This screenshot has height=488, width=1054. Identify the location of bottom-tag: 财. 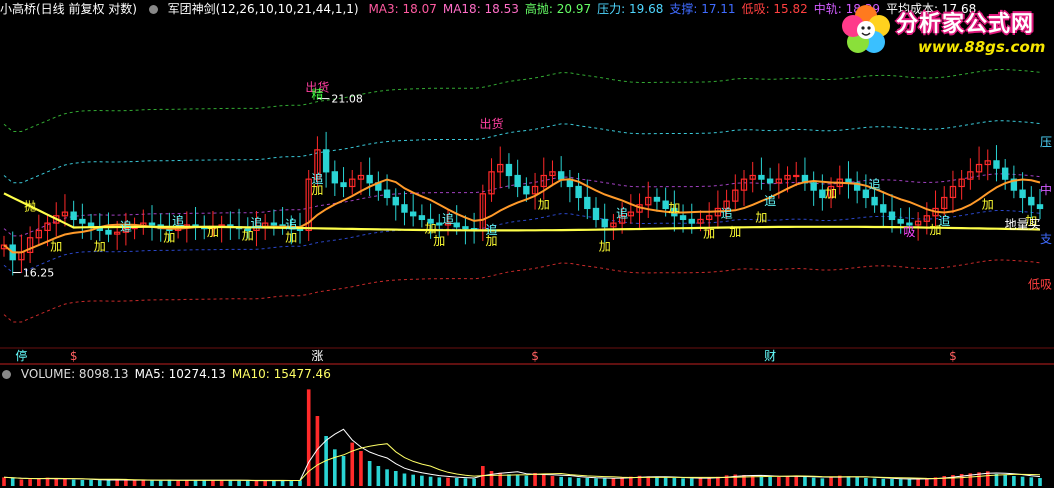
(770, 356).